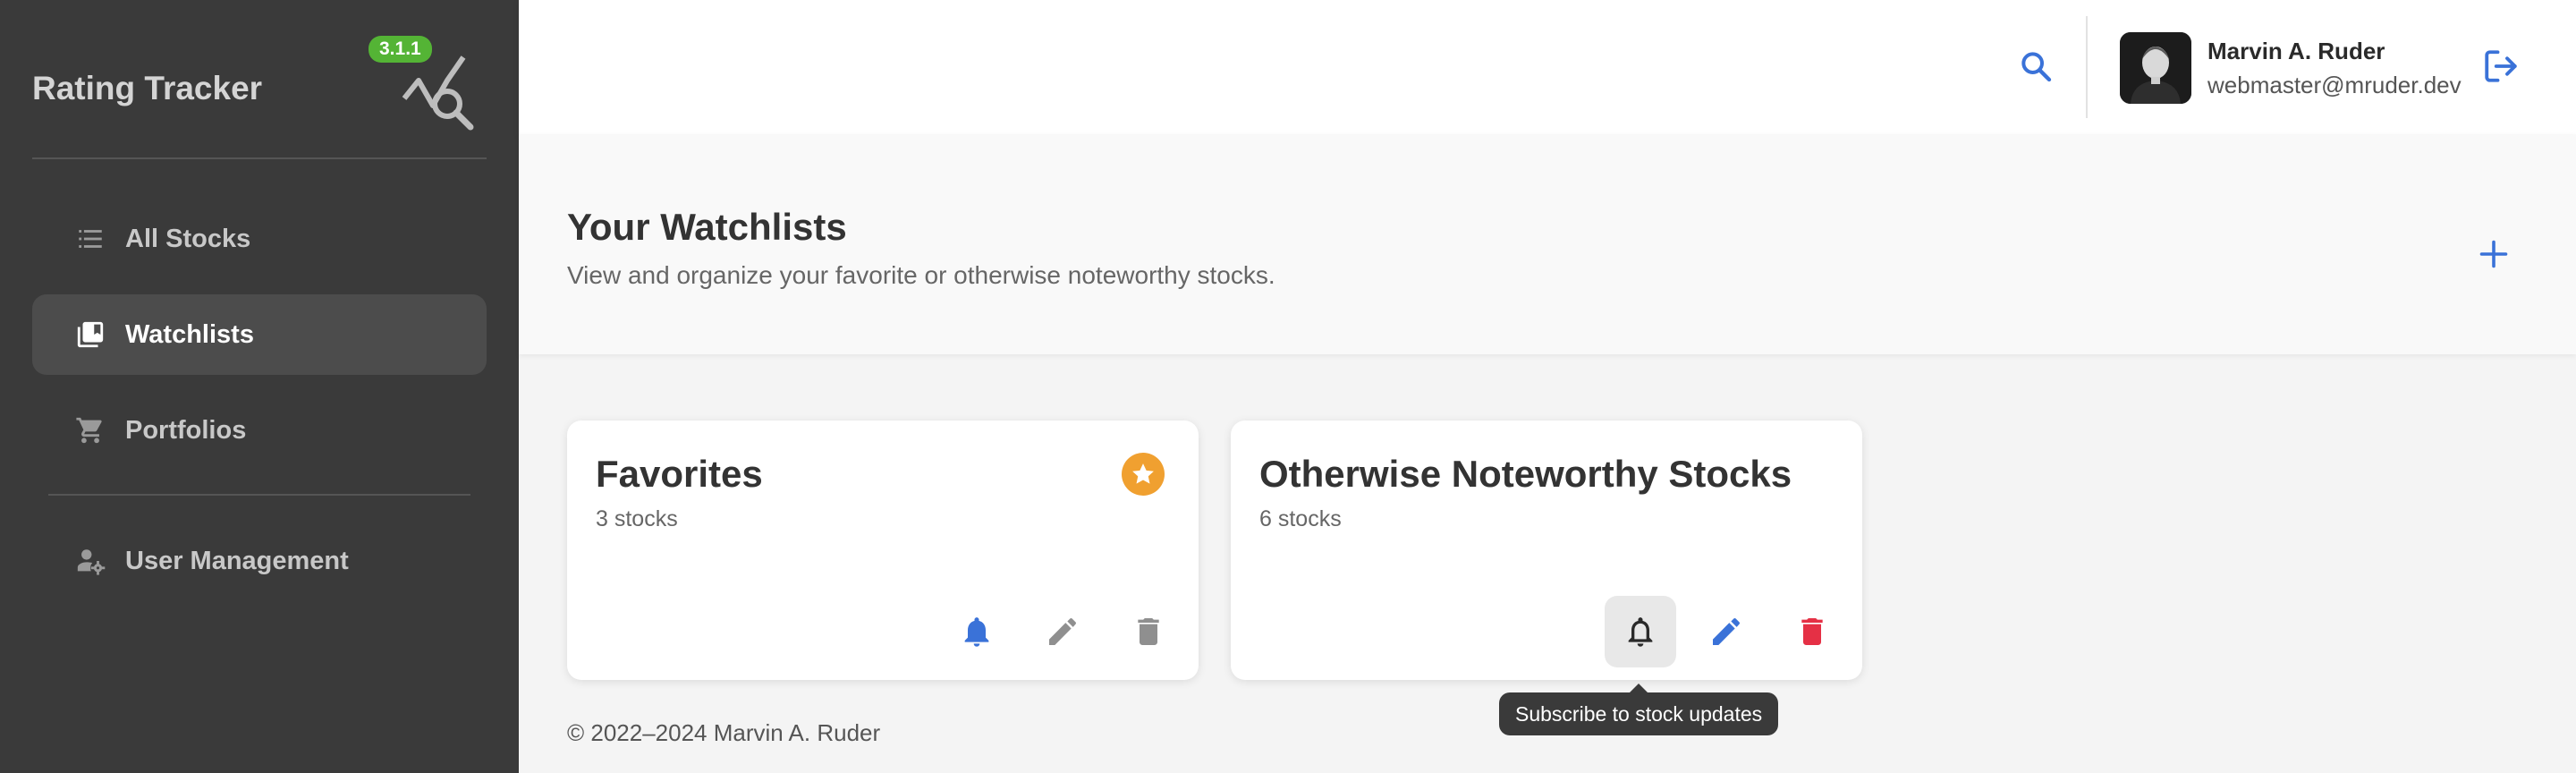  I want to click on logout-icon, so click(2501, 66).